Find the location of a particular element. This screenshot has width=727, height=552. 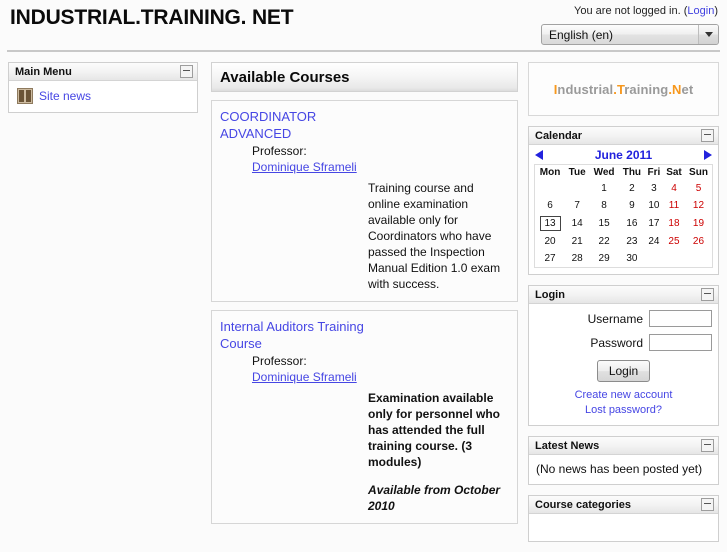

block-course-categories: Course categories is located at coordinates (623, 518).